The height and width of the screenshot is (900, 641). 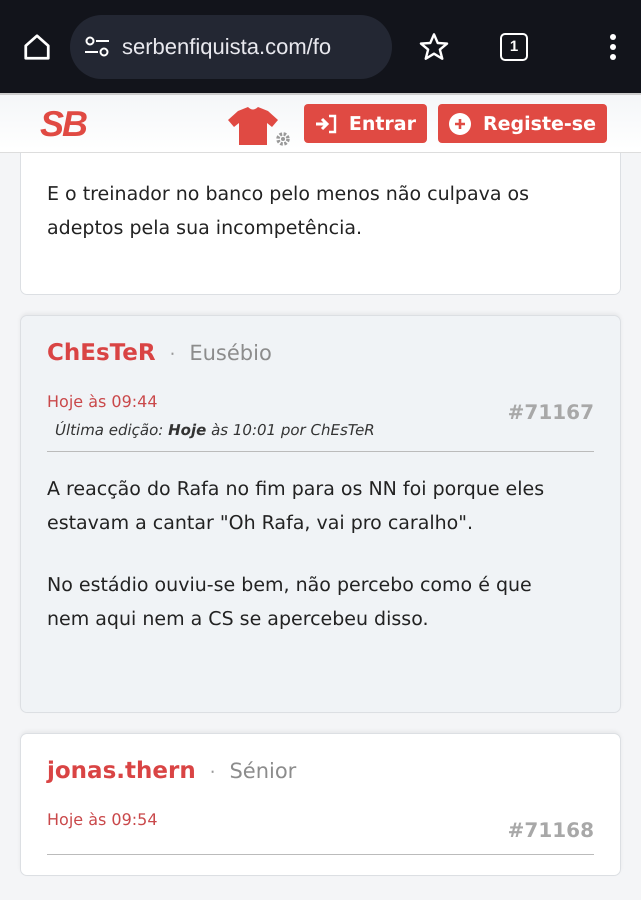 I want to click on post-number: #71167, so click(x=551, y=412).